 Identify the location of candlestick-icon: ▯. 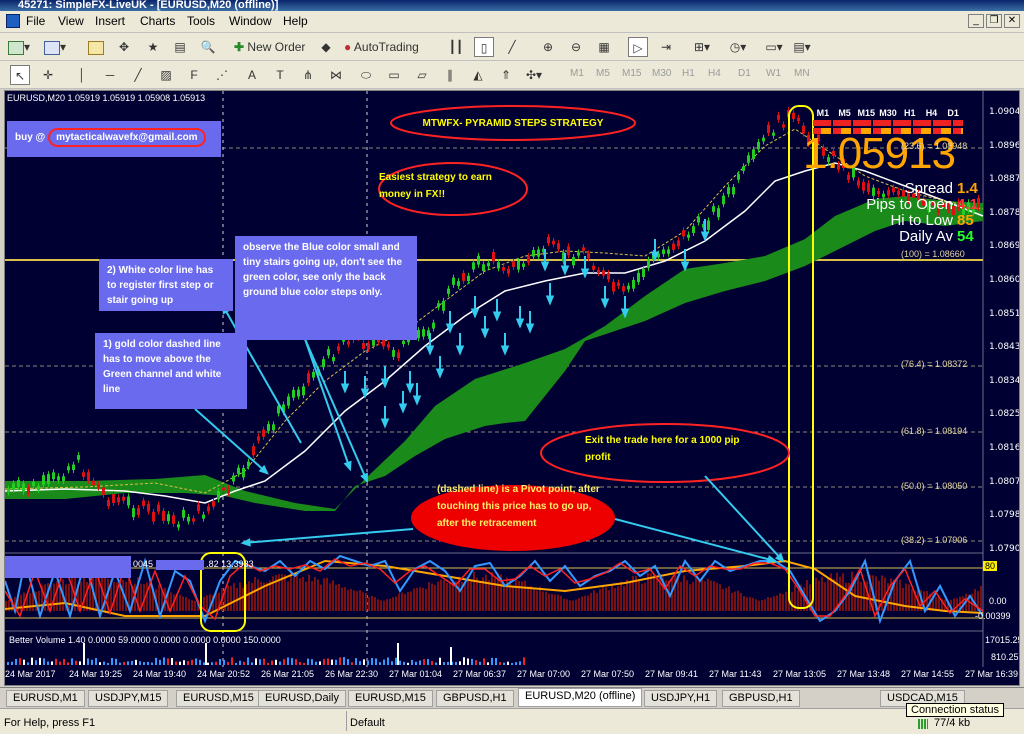
(484, 47).